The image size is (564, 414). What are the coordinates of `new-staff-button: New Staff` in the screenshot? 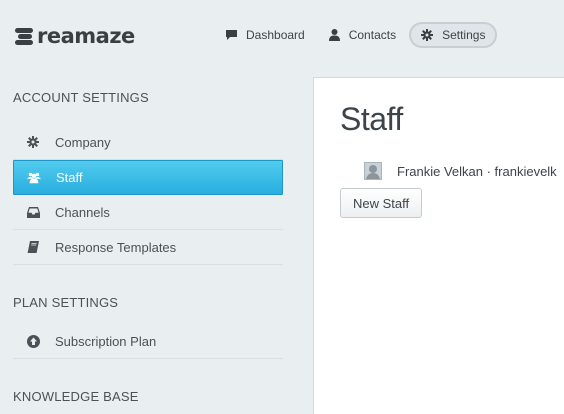 It's located at (381, 203).